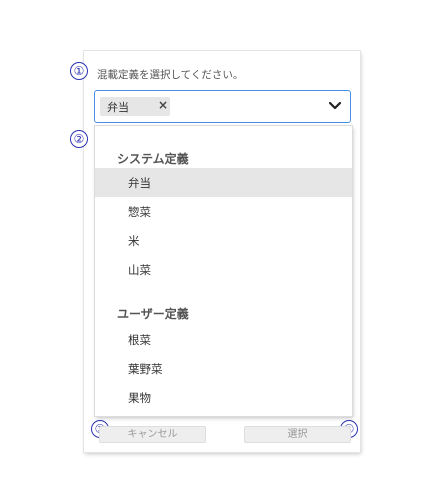 The image size is (429, 504). Describe the element at coordinates (223, 368) in the screenshot. I see `option-hayasai: 葉野菜` at that location.